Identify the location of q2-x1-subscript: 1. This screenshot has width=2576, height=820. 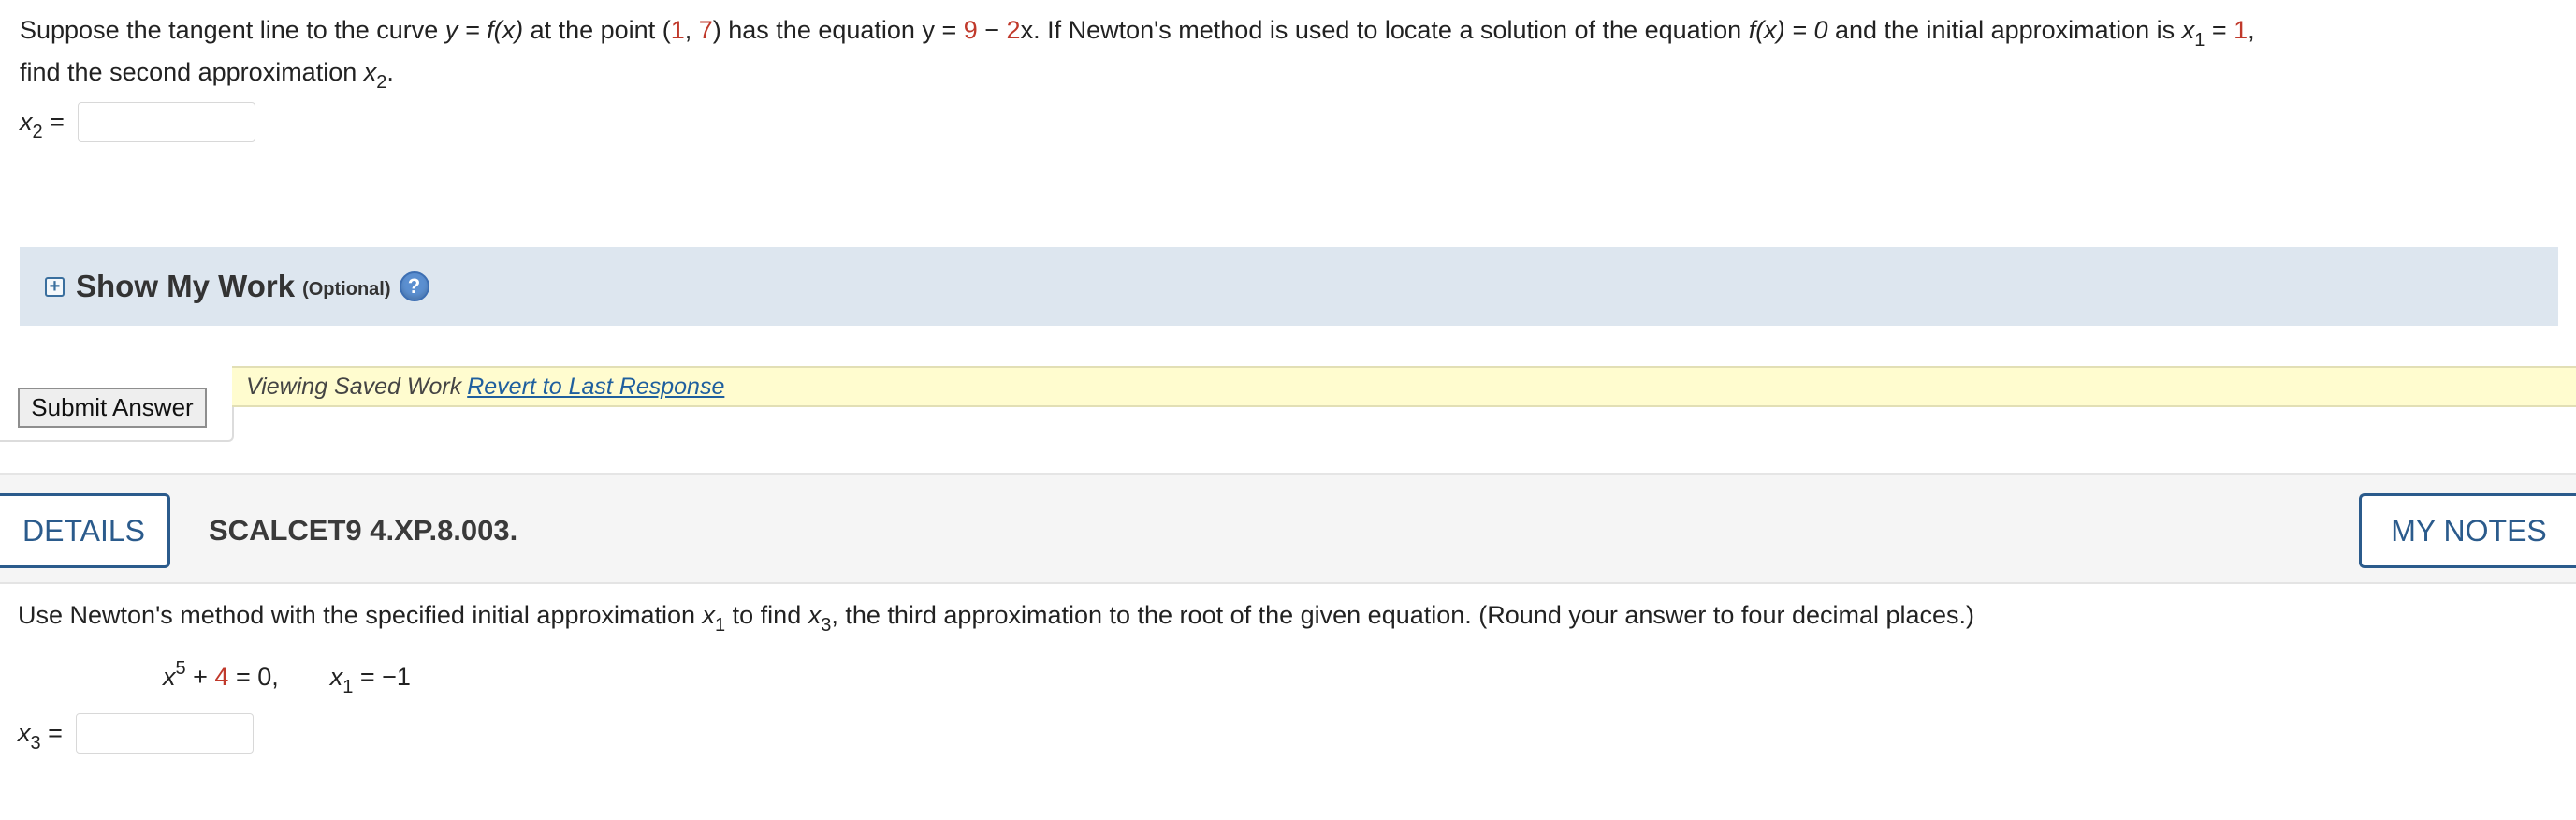
(720, 625).